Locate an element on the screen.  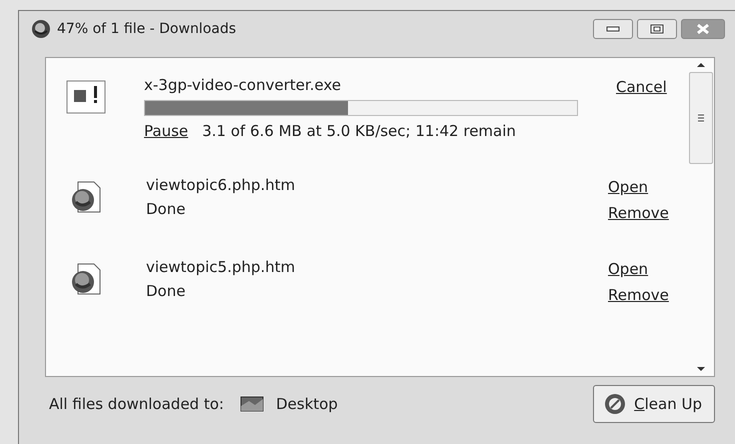
maximize-icon is located at coordinates (657, 29).